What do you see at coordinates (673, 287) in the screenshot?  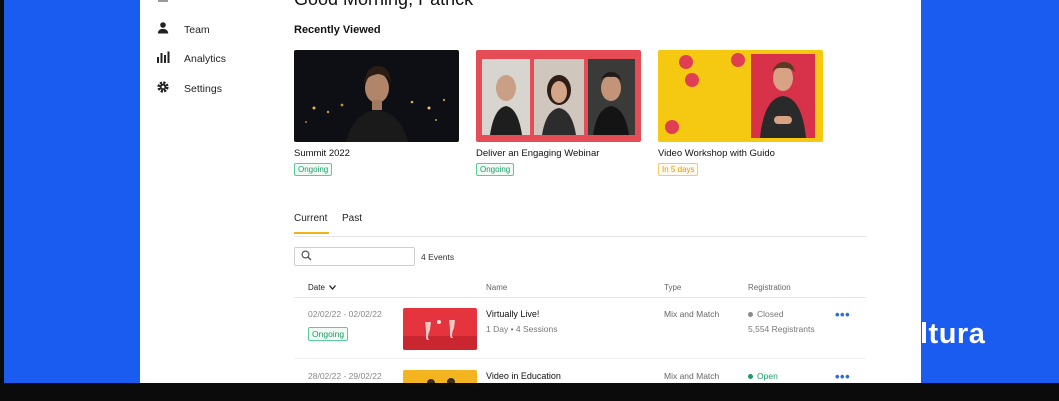 I see `column-header-type: Type` at bounding box center [673, 287].